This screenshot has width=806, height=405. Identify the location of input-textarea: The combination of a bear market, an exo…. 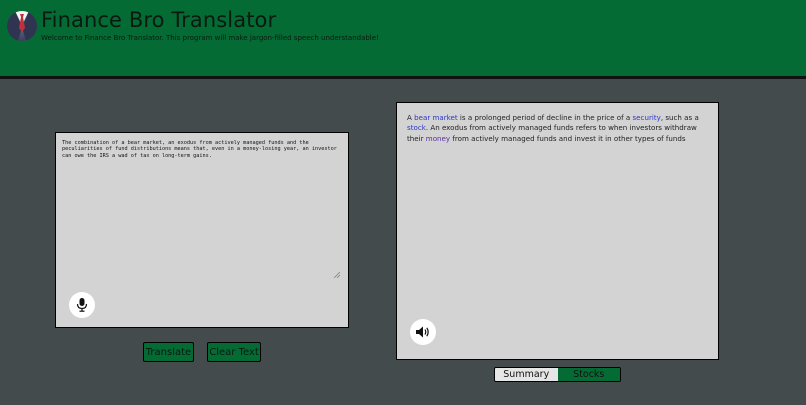
(202, 210).